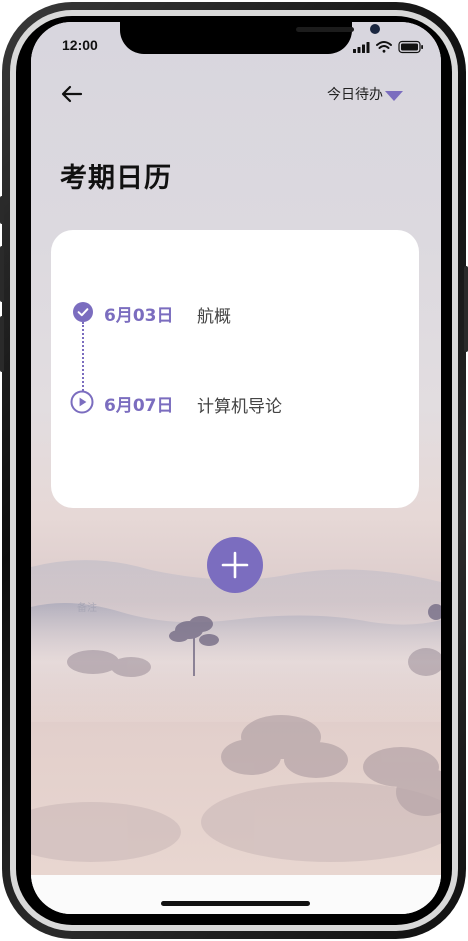 The height and width of the screenshot is (941, 468). What do you see at coordinates (214, 314) in the screenshot?
I see `exam-subject: 航概` at bounding box center [214, 314].